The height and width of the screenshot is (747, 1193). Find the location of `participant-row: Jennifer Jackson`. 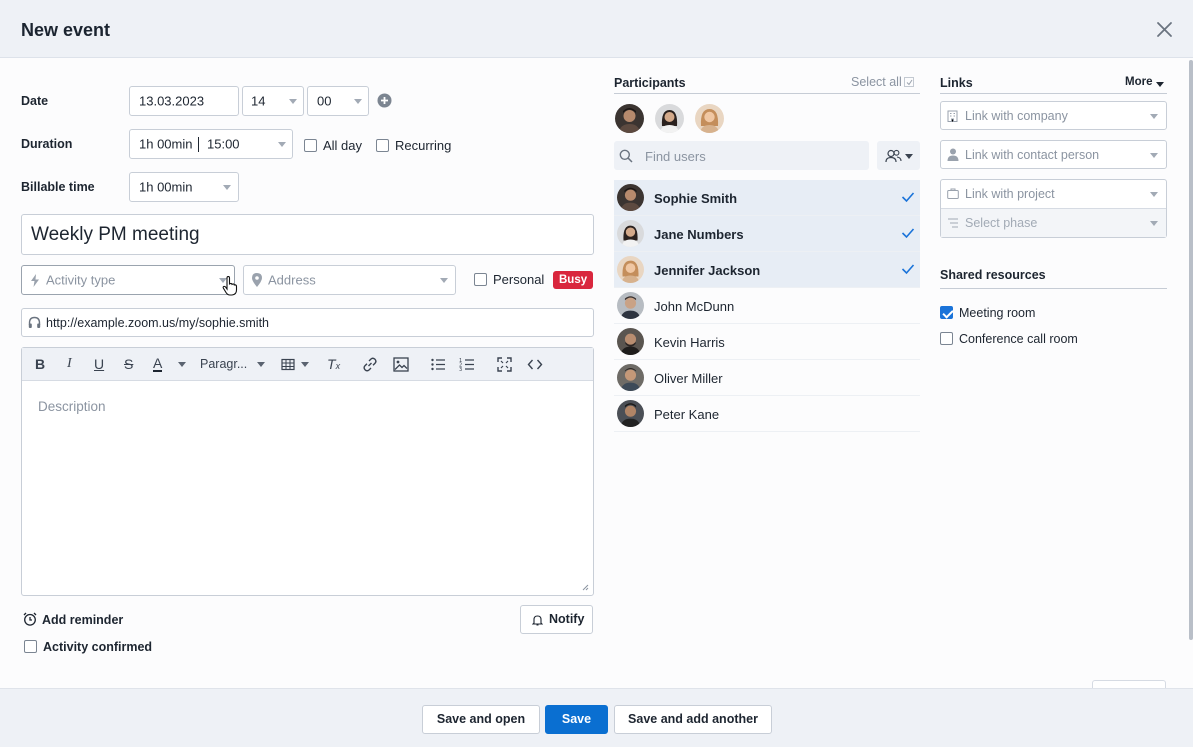

participant-row: Jennifer Jackson is located at coordinates (767, 270).